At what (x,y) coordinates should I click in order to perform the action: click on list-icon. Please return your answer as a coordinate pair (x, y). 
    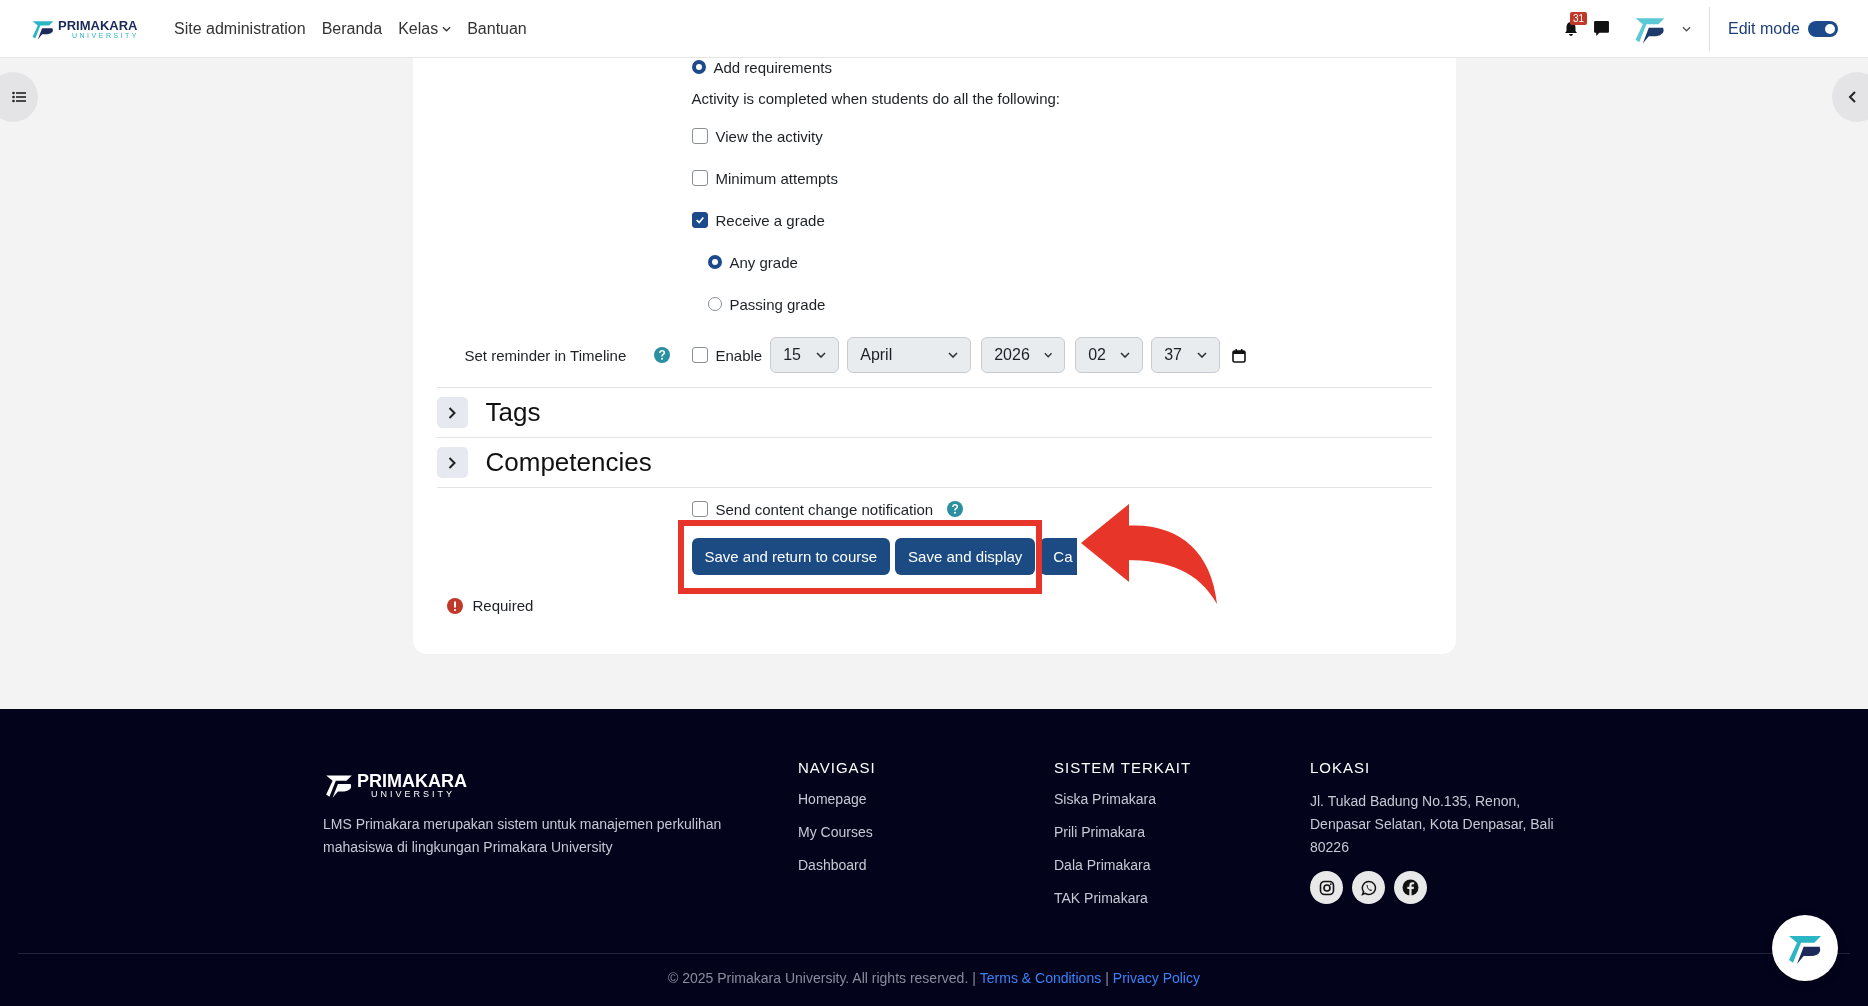
    Looking at the image, I should click on (19, 97).